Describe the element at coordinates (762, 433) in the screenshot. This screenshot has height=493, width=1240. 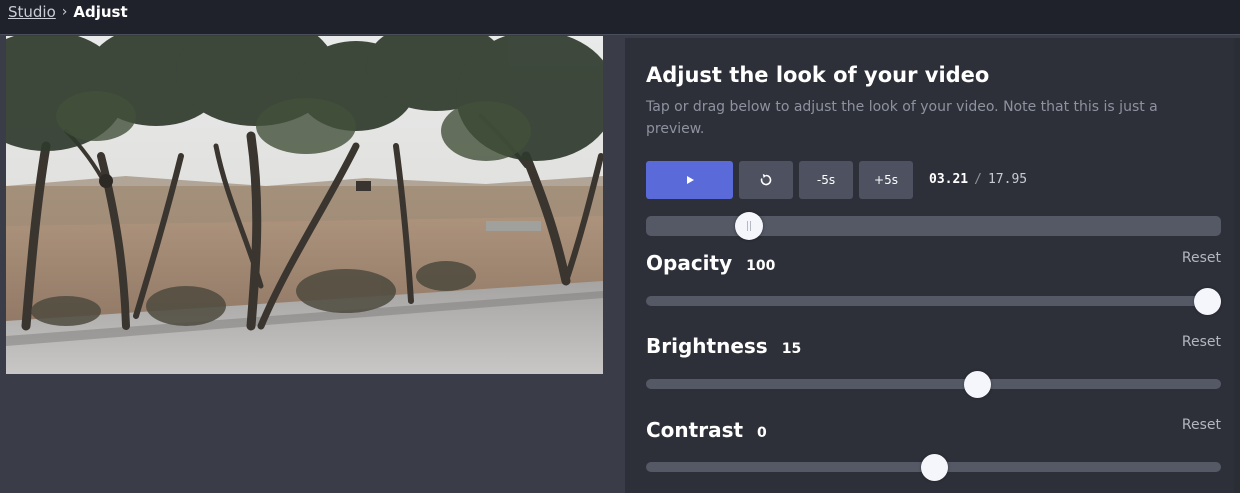
I see `contrast-value: 0` at that location.